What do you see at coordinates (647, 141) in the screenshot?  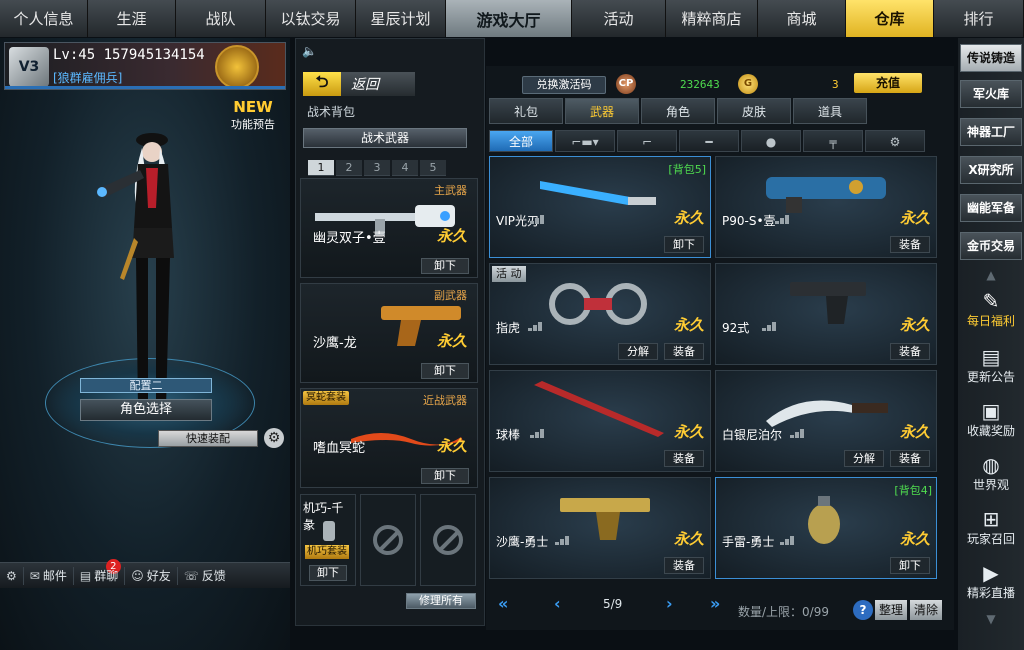 I see `filter-pistol-icon: ⌐` at bounding box center [647, 141].